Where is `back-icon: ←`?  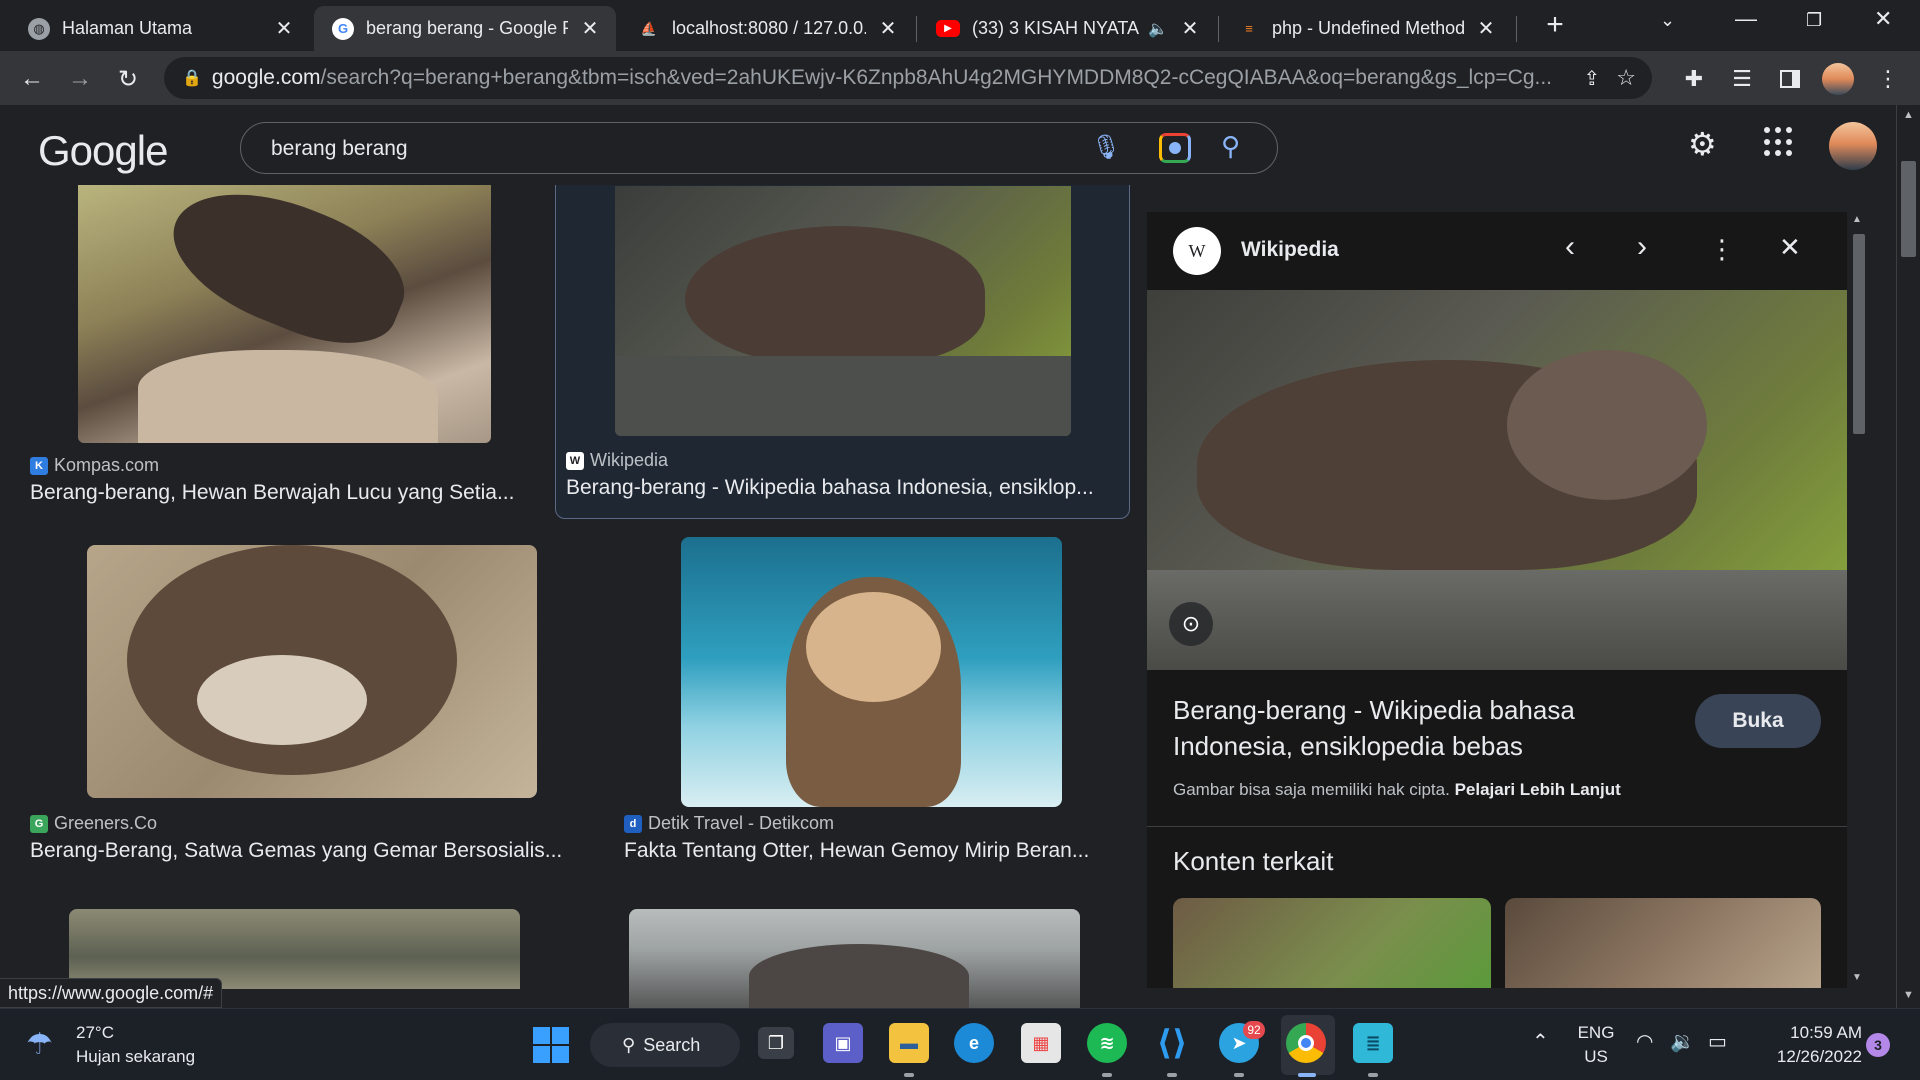
back-icon: ← is located at coordinates (32, 79).